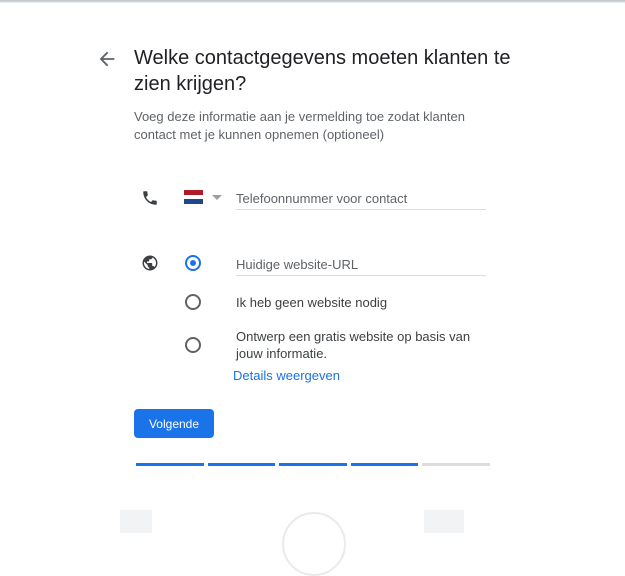 The image size is (625, 576). Describe the element at coordinates (193, 345) in the screenshot. I see `radio-free-website` at that location.